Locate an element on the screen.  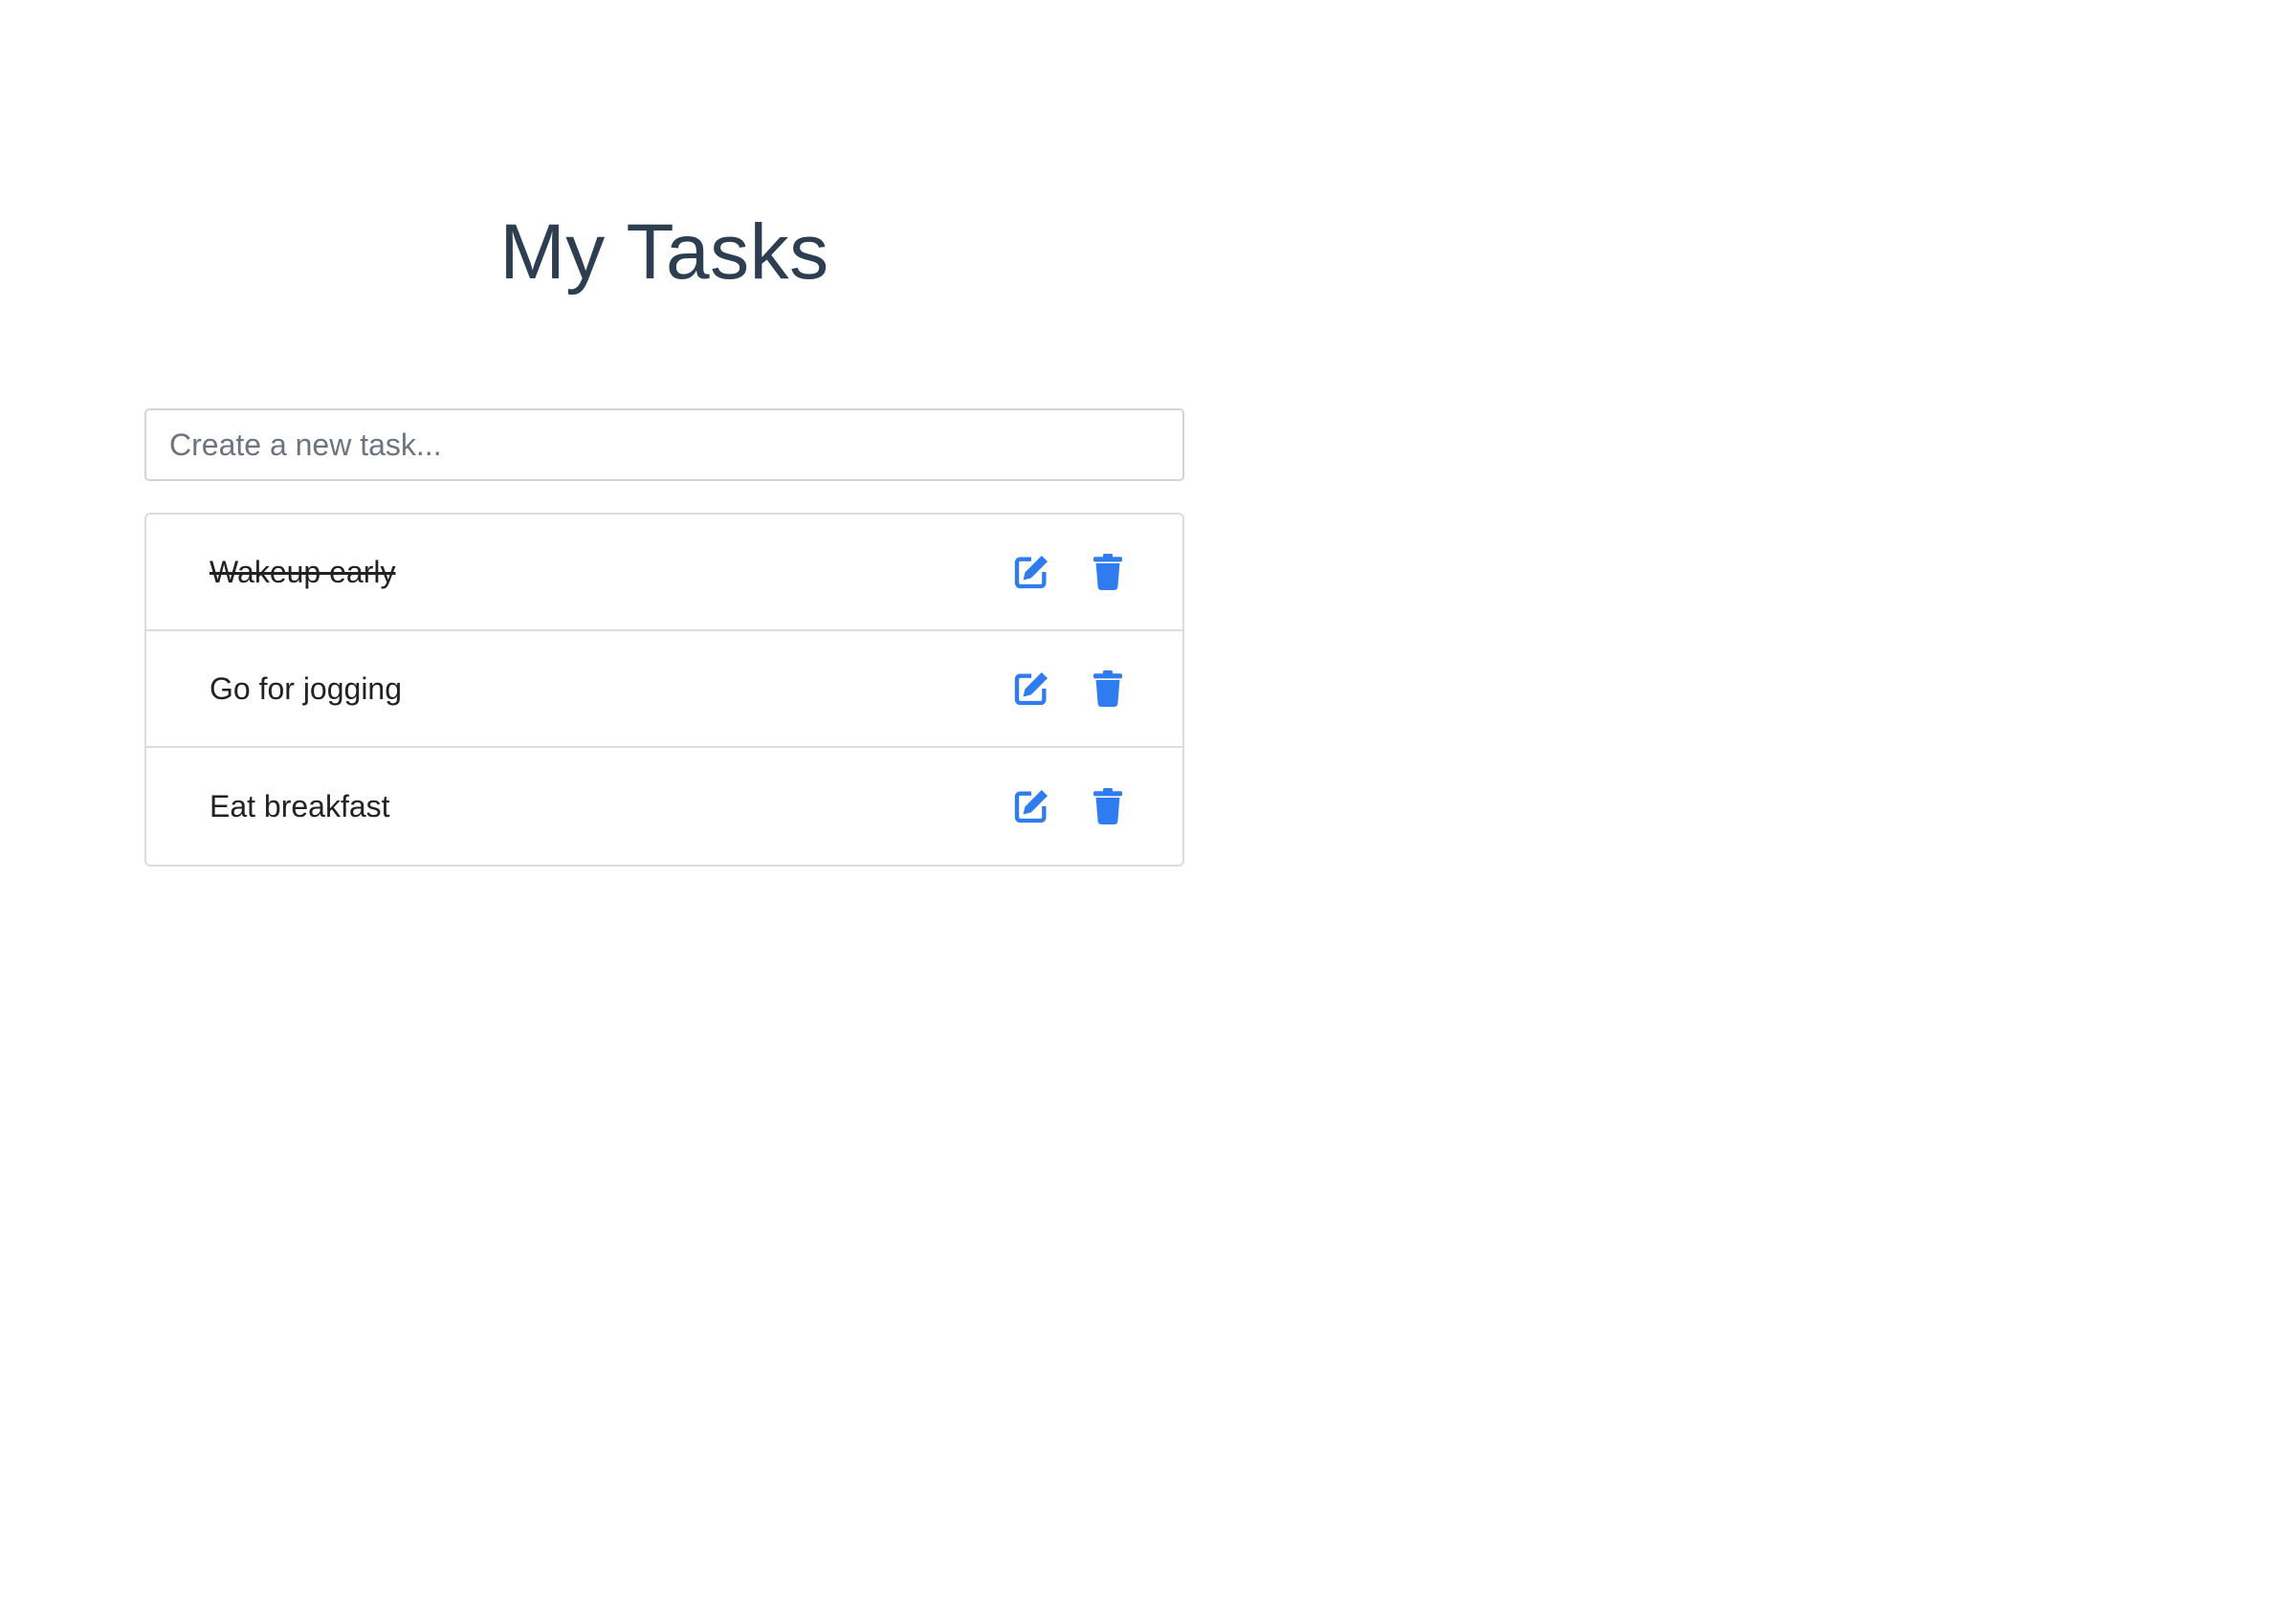
task-item: Eat breakfast is located at coordinates (664, 806).